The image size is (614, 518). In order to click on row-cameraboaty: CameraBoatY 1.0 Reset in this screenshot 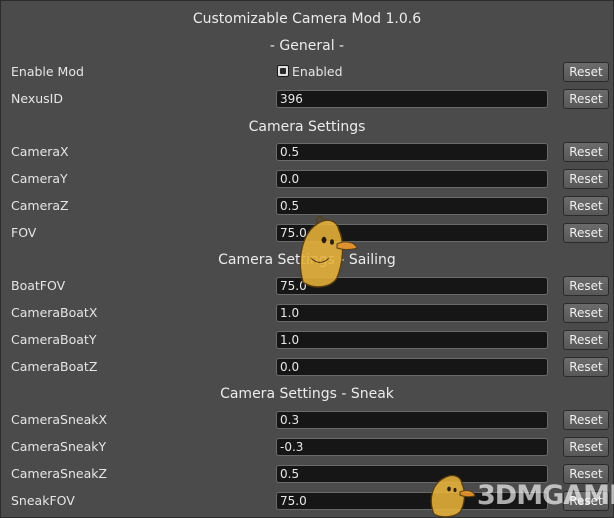, I will do `click(307, 340)`.